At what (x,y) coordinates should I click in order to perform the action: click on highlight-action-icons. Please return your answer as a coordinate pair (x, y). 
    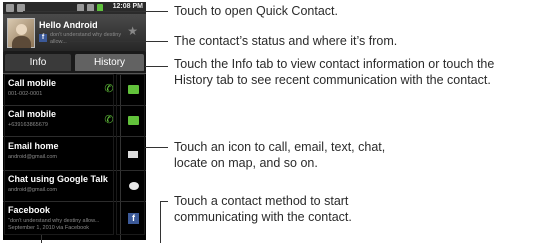
    Looking at the image, I should click on (130, 154).